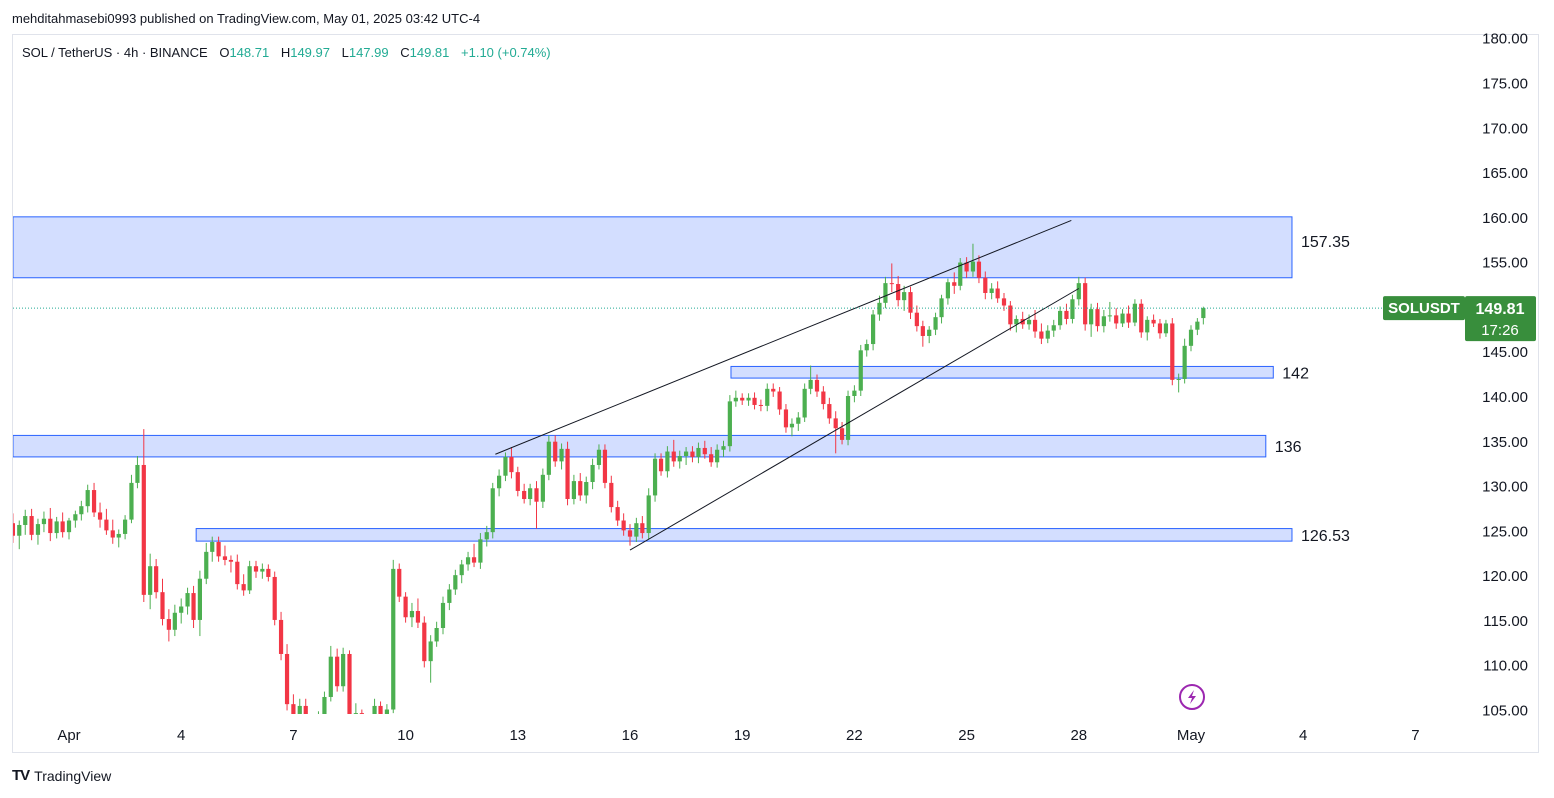  I want to click on y-tick-0: 105.00, so click(1505, 711).